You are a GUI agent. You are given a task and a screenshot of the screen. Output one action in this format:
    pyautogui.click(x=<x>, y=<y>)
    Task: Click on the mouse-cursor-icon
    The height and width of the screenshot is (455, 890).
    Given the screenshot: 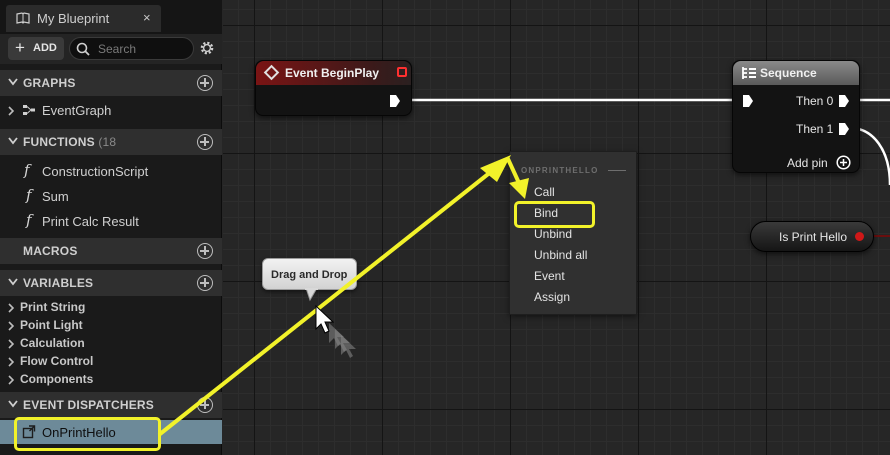 What is the action you would take?
    pyautogui.click(x=335, y=331)
    